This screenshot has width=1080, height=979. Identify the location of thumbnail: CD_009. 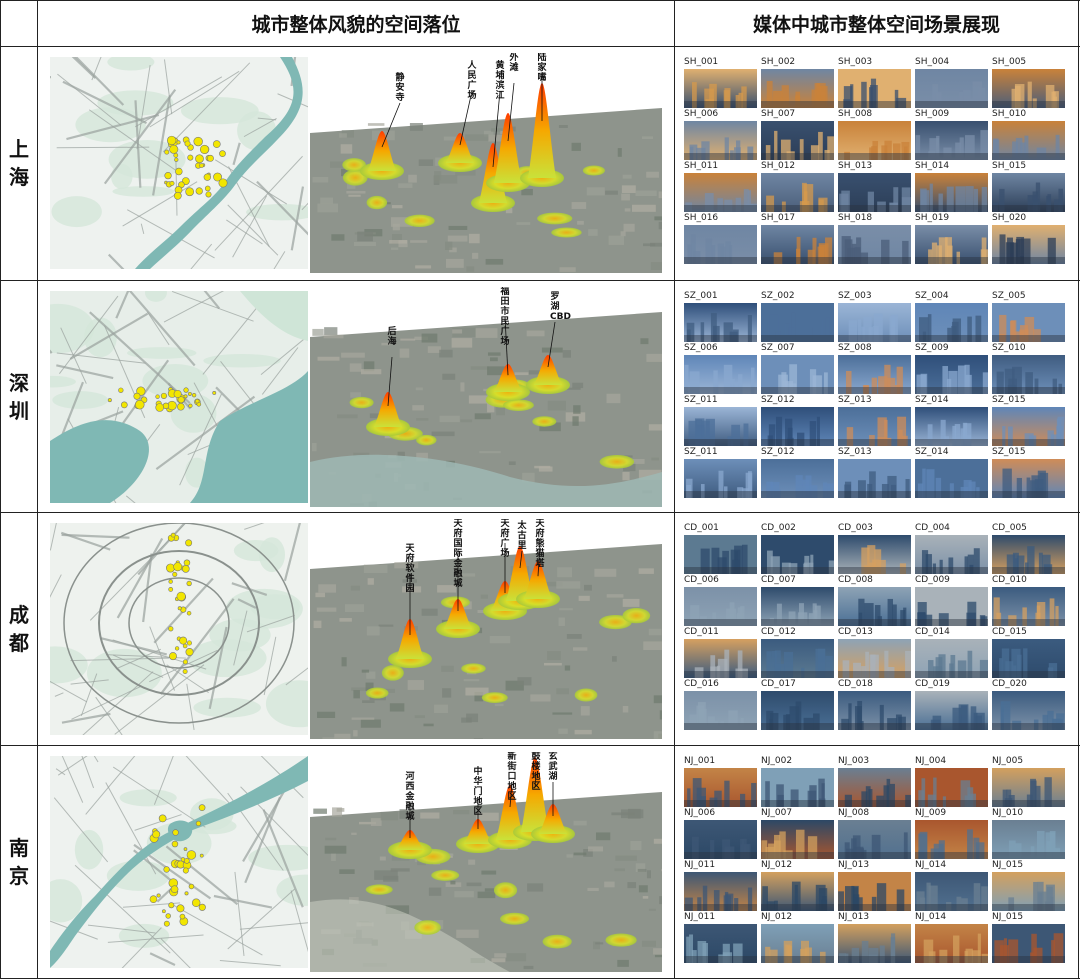
(951, 600).